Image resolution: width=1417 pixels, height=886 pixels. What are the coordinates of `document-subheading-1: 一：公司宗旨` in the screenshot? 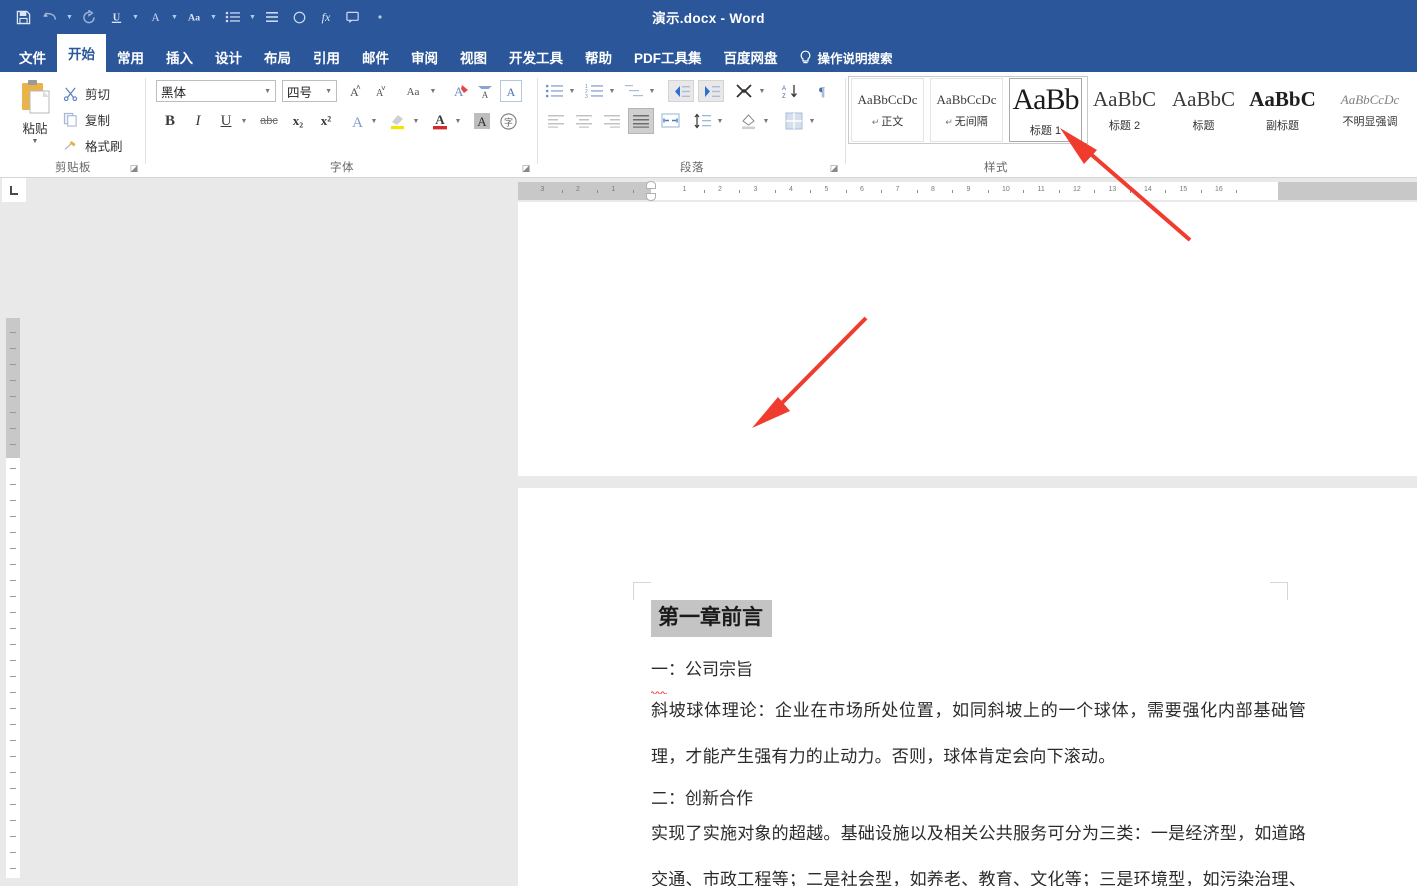 It's located at (978, 666).